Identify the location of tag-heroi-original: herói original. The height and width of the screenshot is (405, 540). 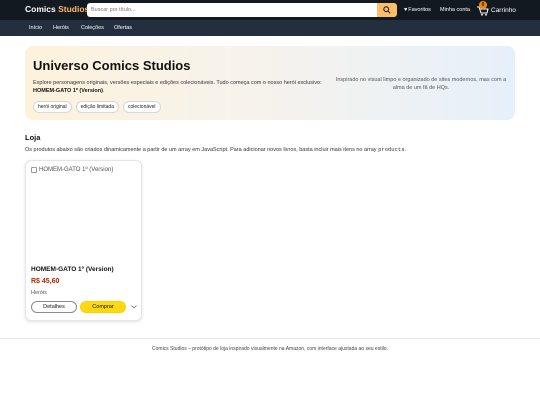
(52, 107).